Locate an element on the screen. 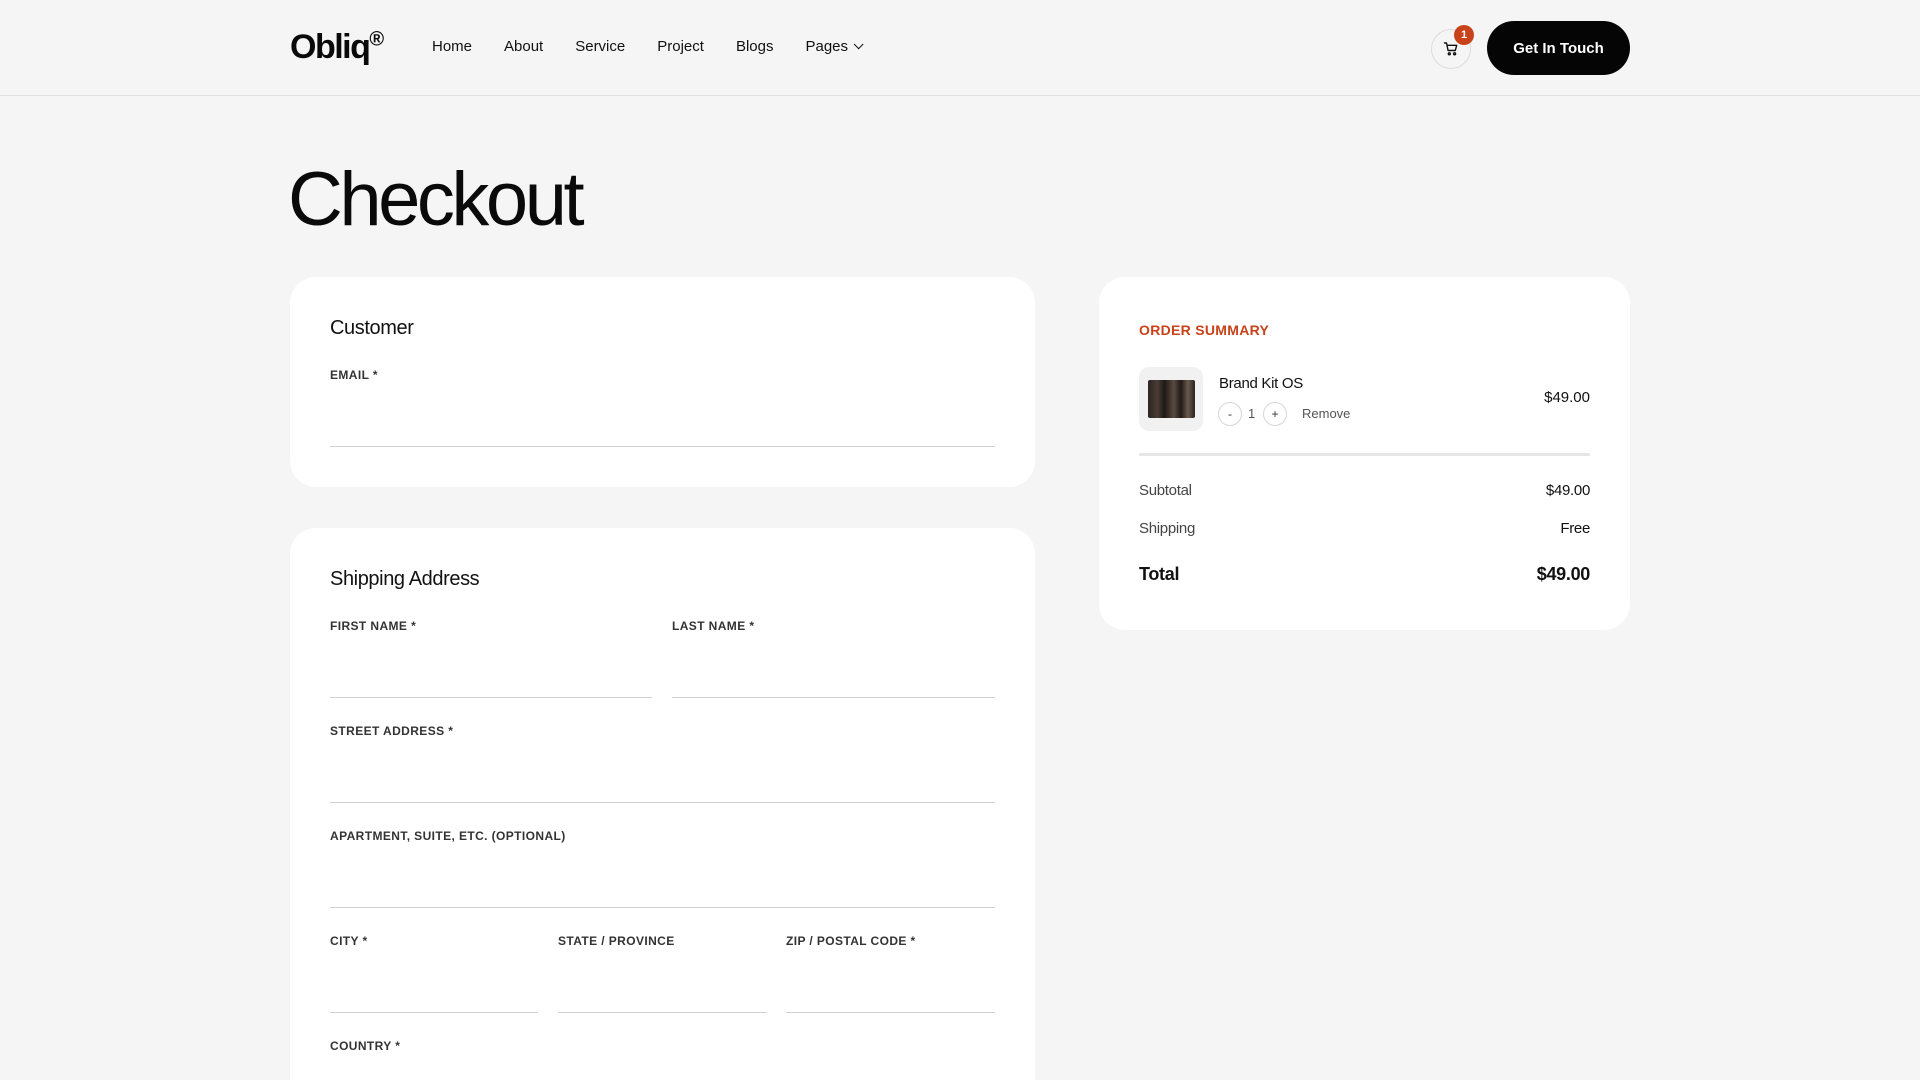 This screenshot has width=1920, height=1080. first-name-field is located at coordinates (491, 678).